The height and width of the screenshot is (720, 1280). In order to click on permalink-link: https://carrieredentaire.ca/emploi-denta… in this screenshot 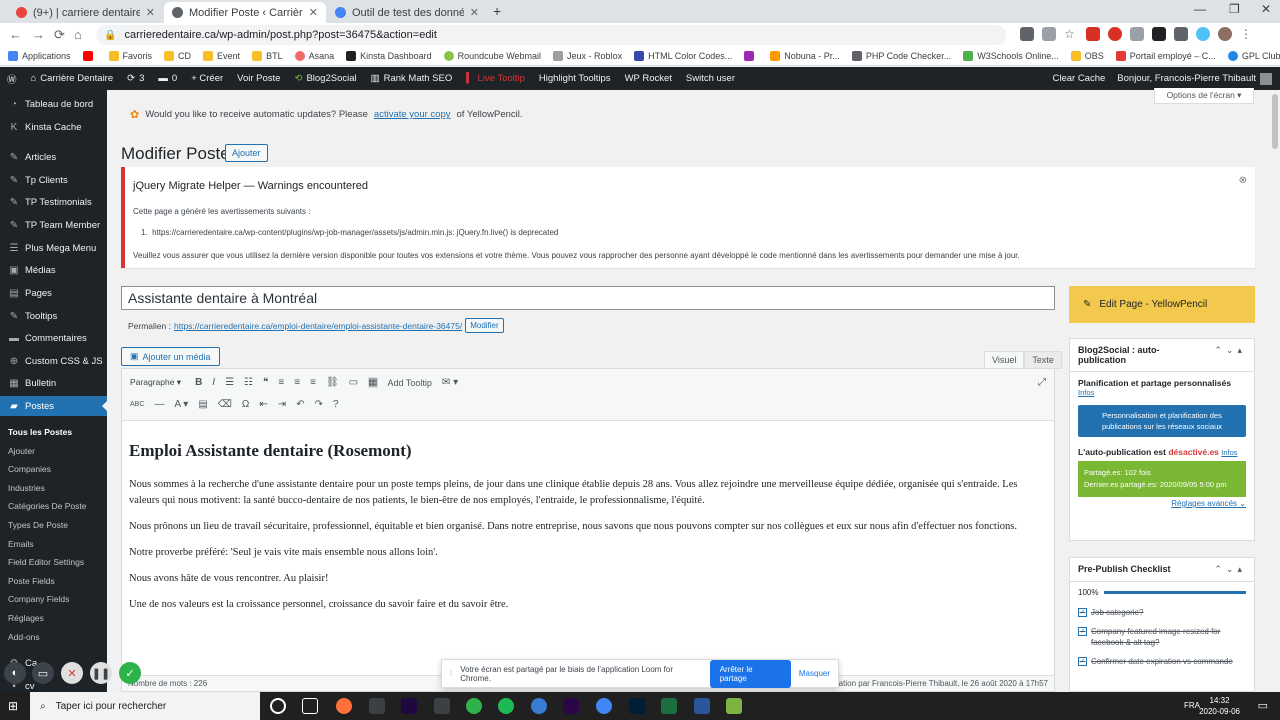, I will do `click(318, 326)`.